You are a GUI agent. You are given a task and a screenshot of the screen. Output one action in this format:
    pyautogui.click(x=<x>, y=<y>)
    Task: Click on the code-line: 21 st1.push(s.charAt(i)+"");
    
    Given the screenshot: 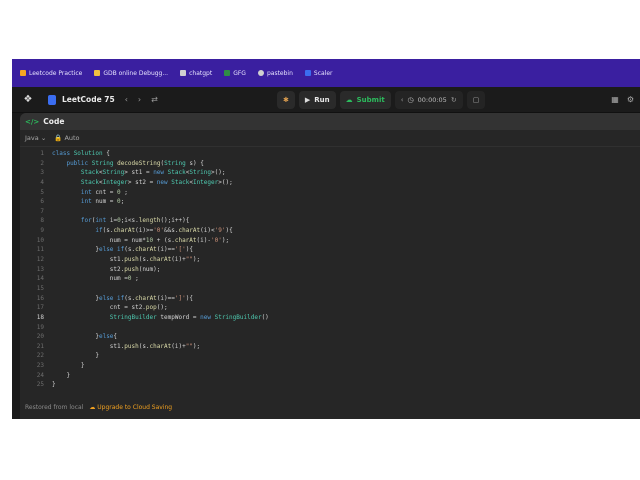 What is the action you would take?
    pyautogui.click(x=330, y=347)
    